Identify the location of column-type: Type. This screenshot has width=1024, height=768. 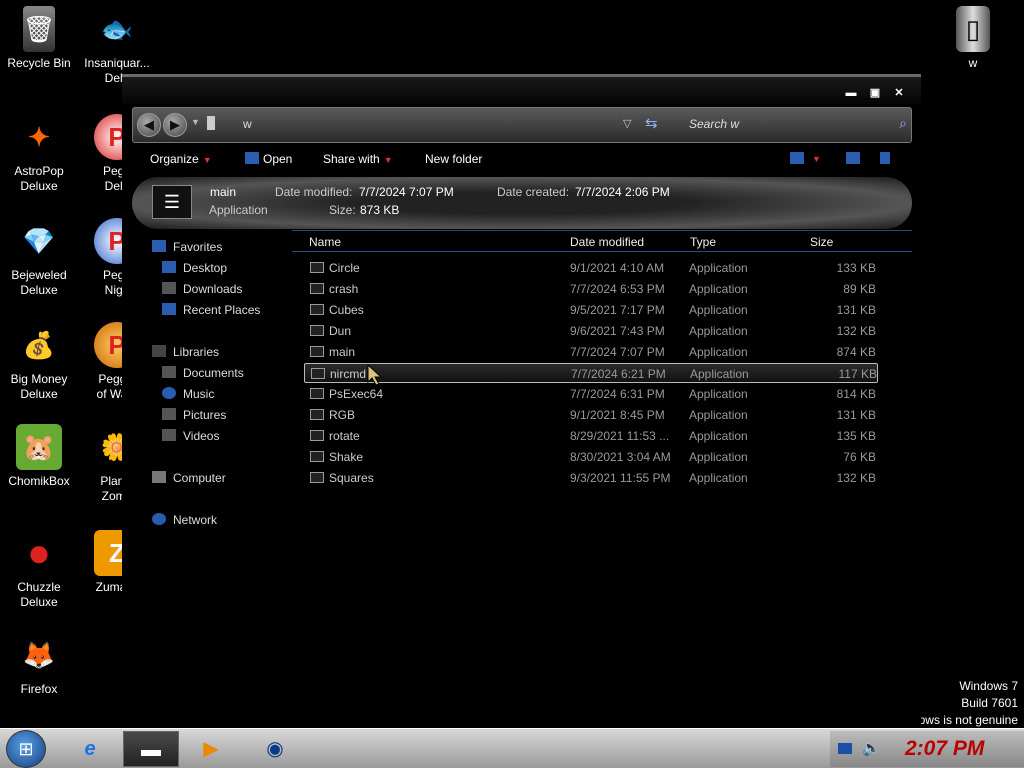
(703, 242).